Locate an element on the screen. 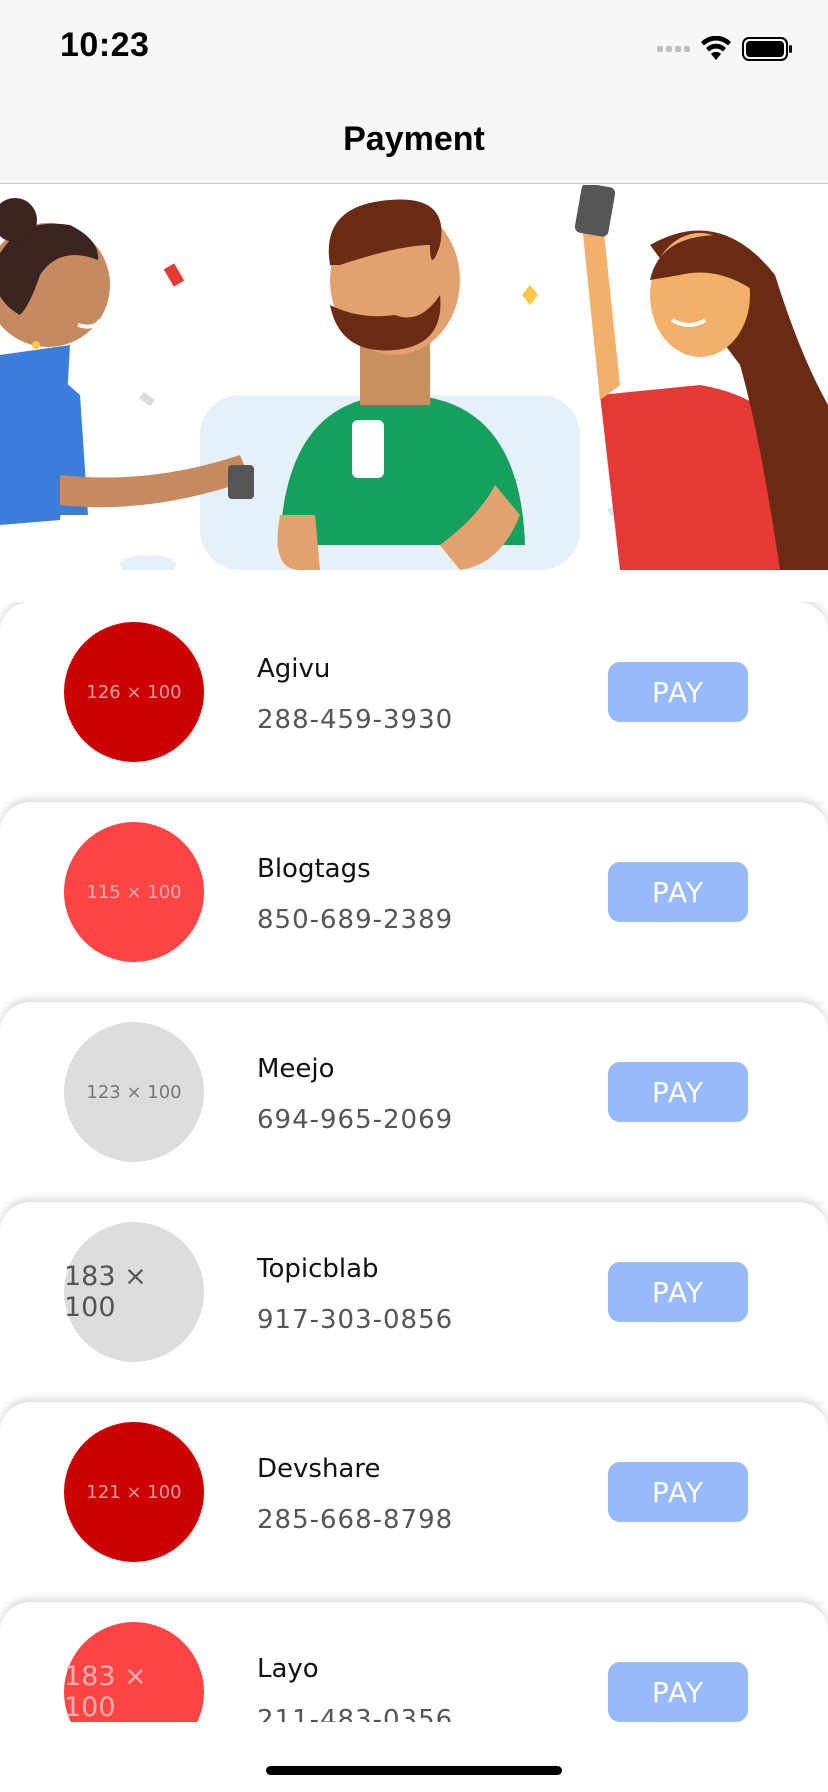  payee-phone: 211-483-0356 is located at coordinates (355, 1713).